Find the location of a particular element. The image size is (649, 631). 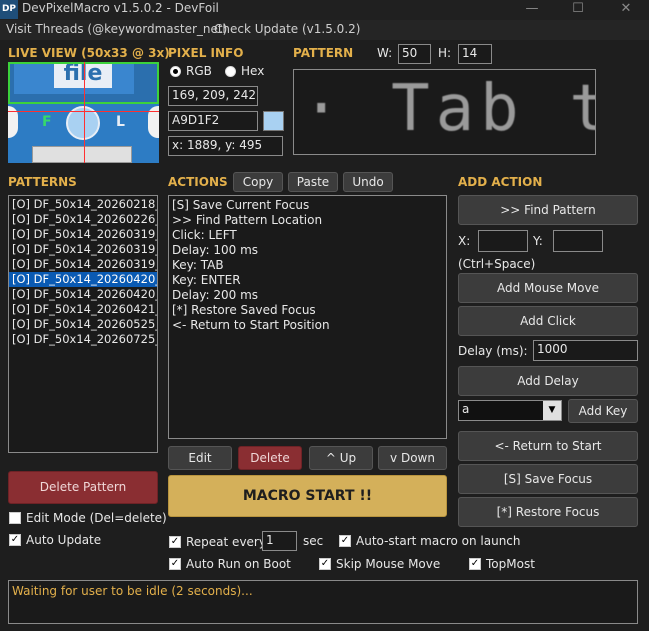

topmost-checkbox: ✓ is located at coordinates (475, 564).